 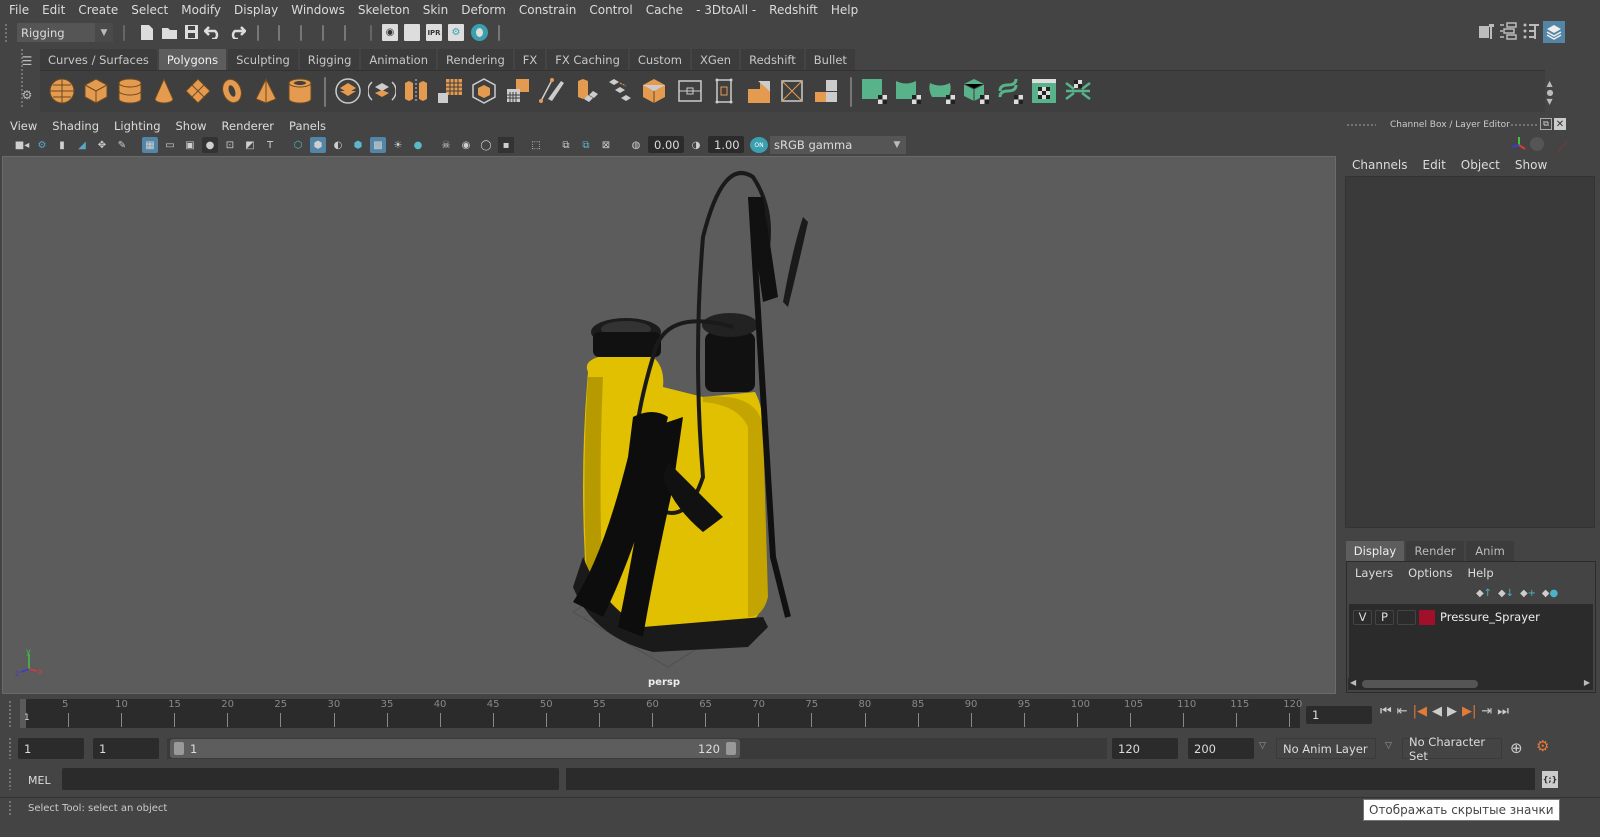 What do you see at coordinates (654, 91) in the screenshot?
I see `multi-cut-icon` at bounding box center [654, 91].